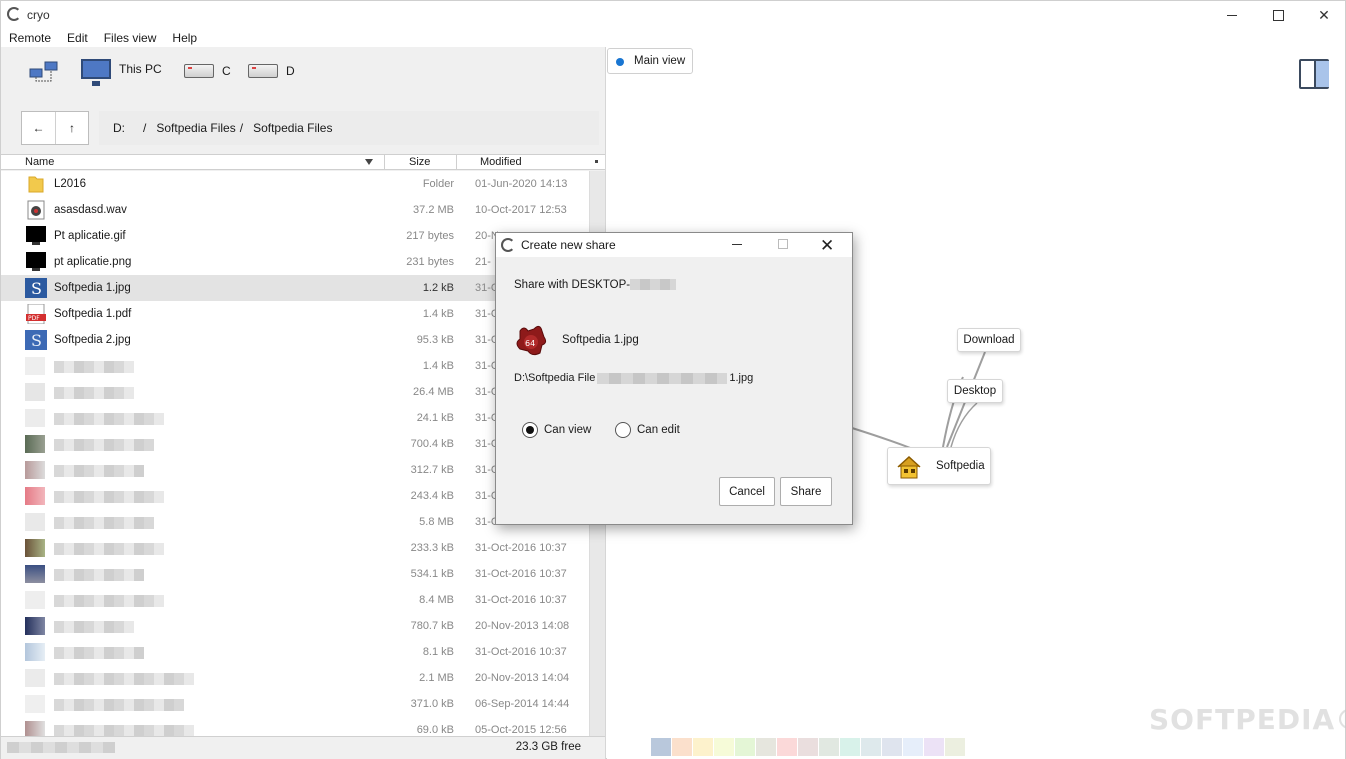 This screenshot has height=759, width=1346. Describe the element at coordinates (653, 285) in the screenshot. I see `blurred-computer-name` at that location.